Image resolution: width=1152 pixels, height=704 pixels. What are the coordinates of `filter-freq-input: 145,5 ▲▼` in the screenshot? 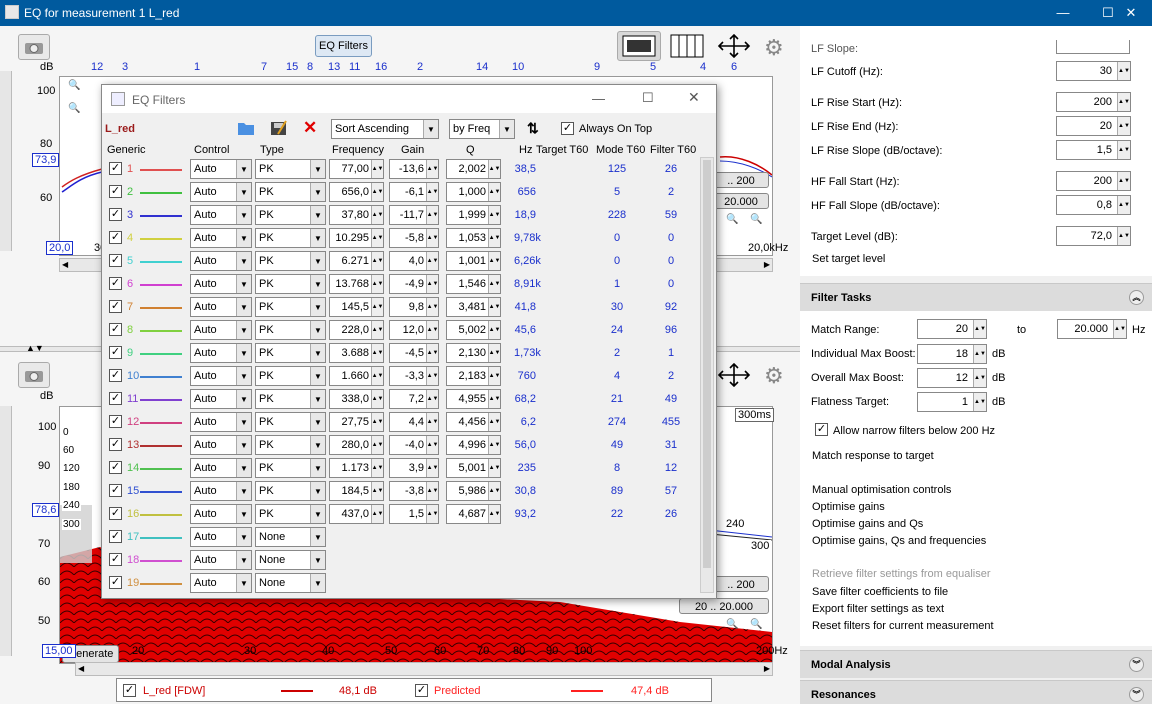 It's located at (356, 307).